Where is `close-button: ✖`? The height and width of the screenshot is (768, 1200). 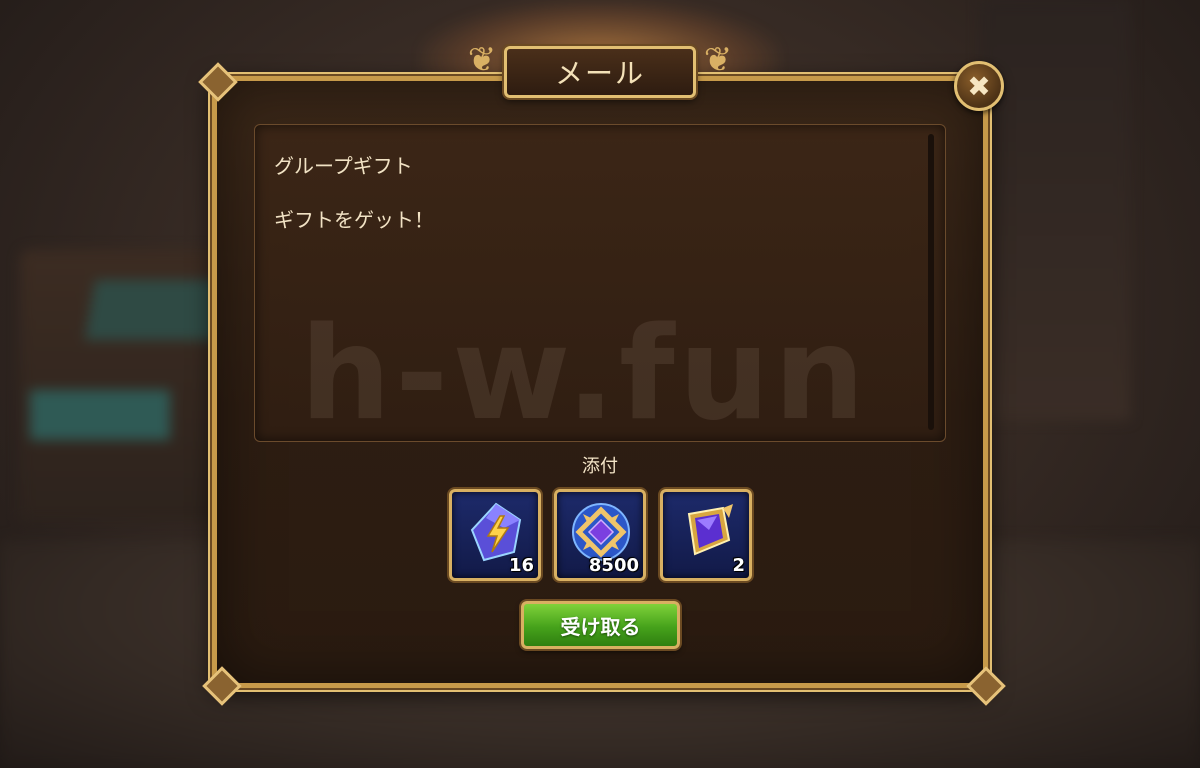
close-button: ✖ is located at coordinates (979, 86).